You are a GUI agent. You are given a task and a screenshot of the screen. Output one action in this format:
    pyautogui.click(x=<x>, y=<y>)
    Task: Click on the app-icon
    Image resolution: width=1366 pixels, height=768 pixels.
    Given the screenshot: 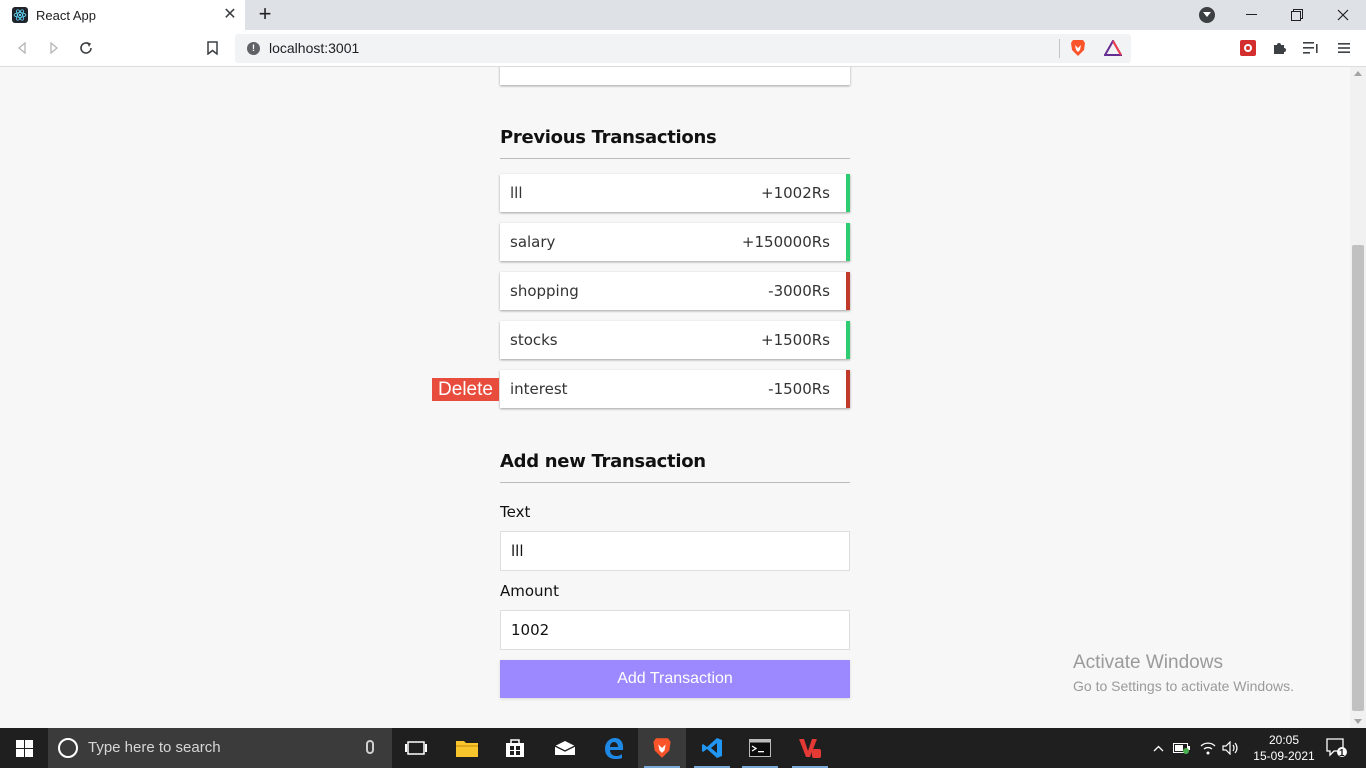 What is the action you would take?
    pyautogui.click(x=810, y=748)
    